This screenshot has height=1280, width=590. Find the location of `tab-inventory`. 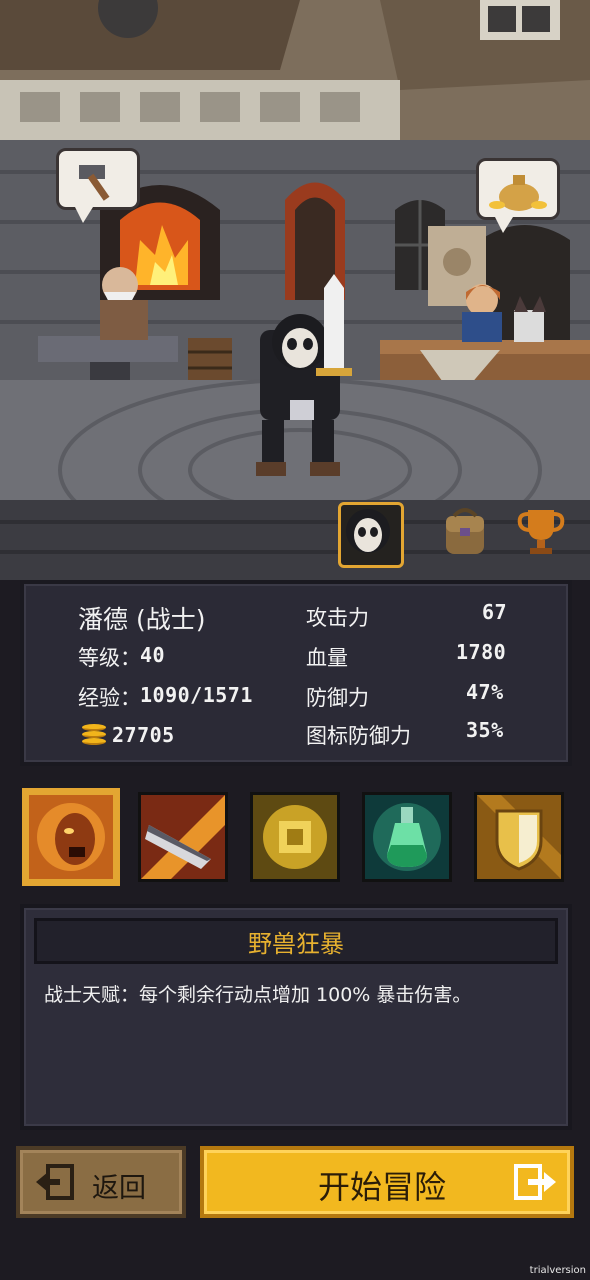

tab-inventory is located at coordinates (469, 535).